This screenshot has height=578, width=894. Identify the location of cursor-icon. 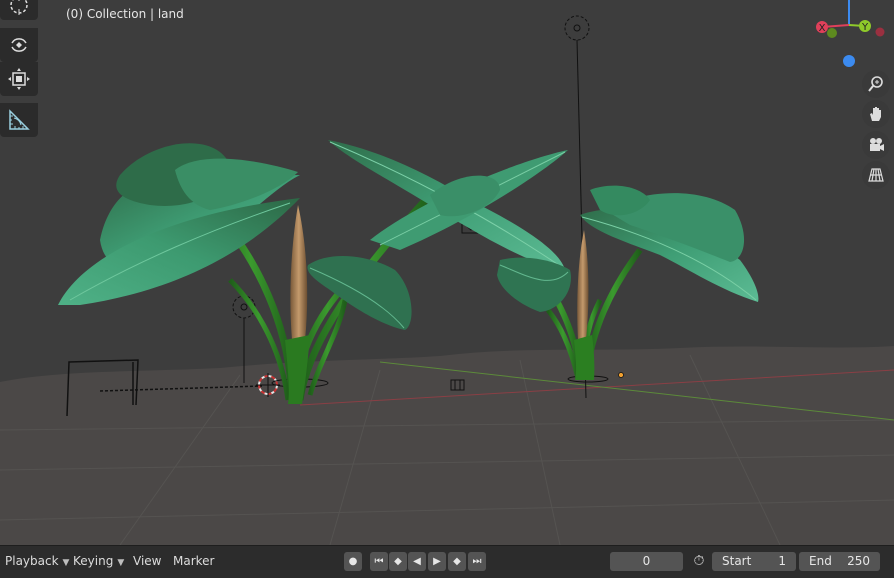
(19, 7).